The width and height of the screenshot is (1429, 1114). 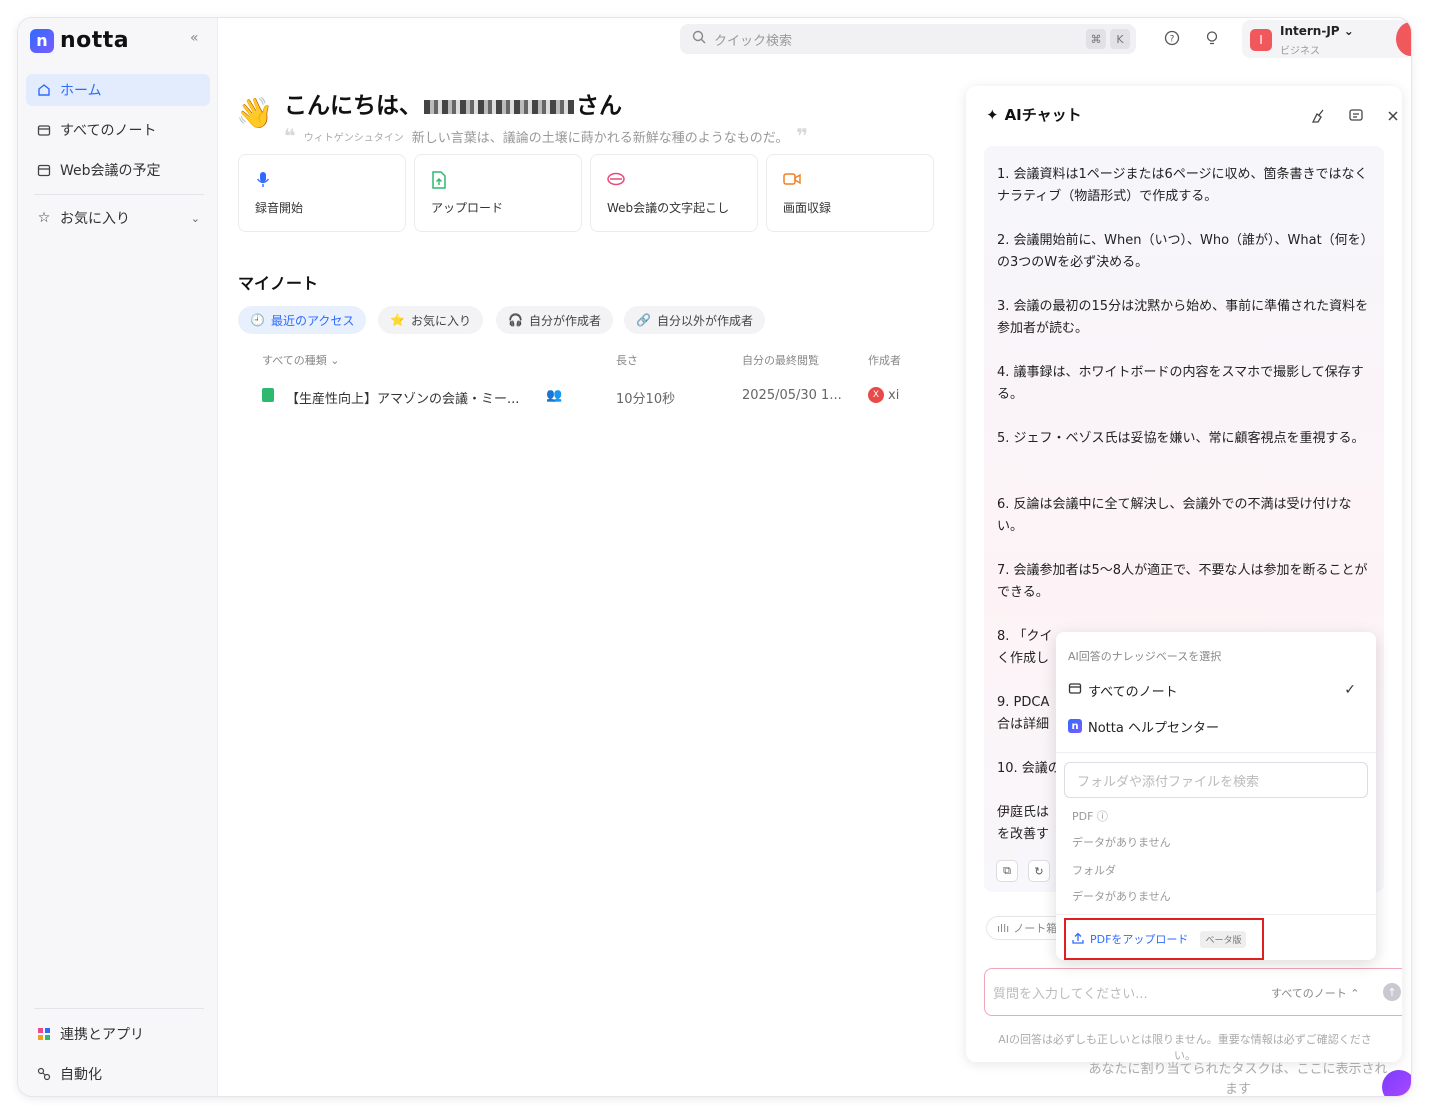 What do you see at coordinates (397, 320) in the screenshot?
I see `star-icon: ⭐` at bounding box center [397, 320].